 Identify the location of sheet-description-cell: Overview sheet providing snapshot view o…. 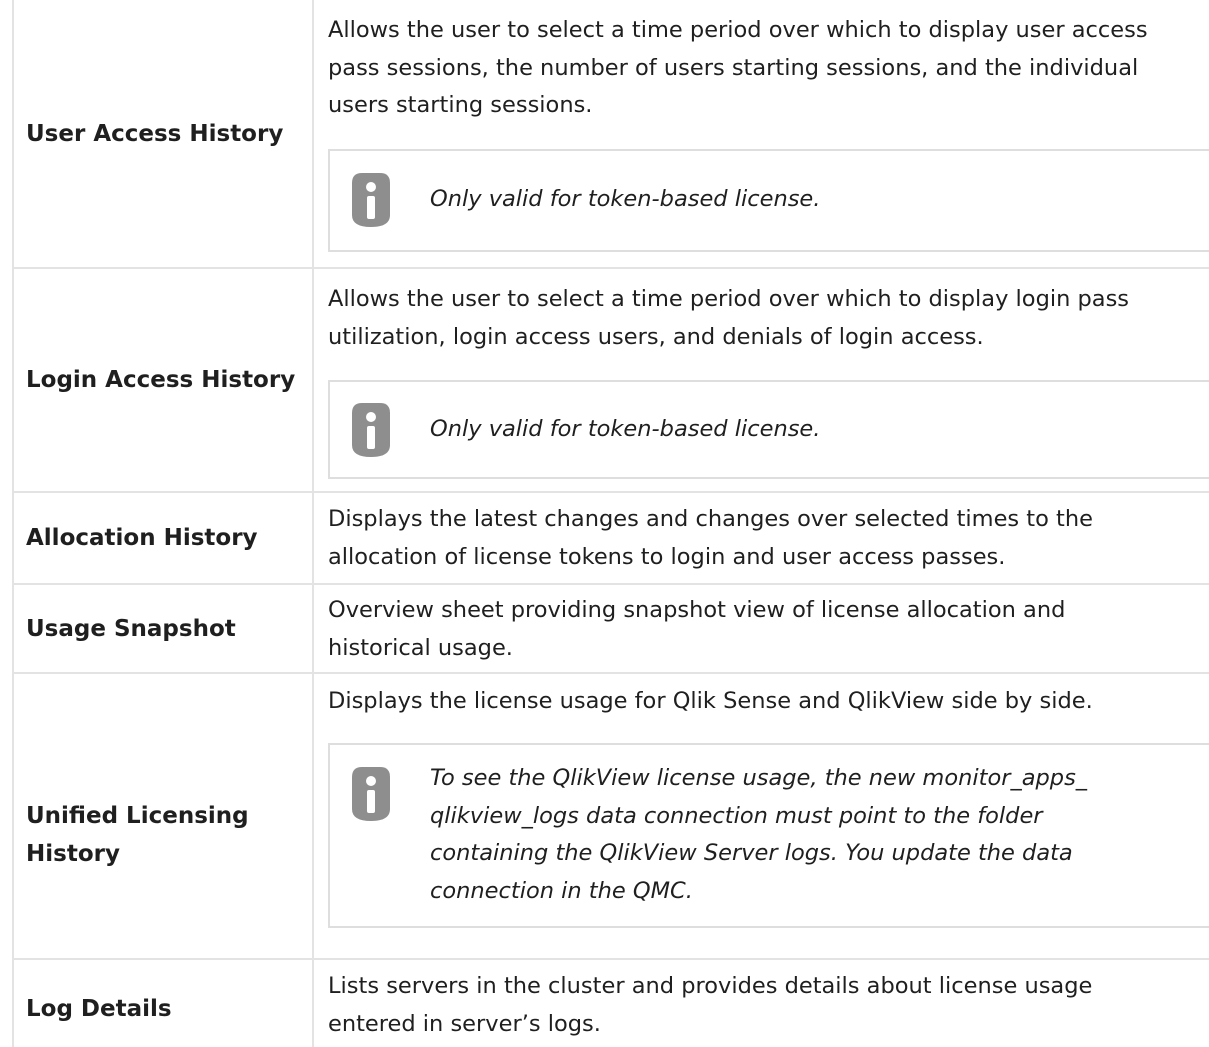
(760, 628).